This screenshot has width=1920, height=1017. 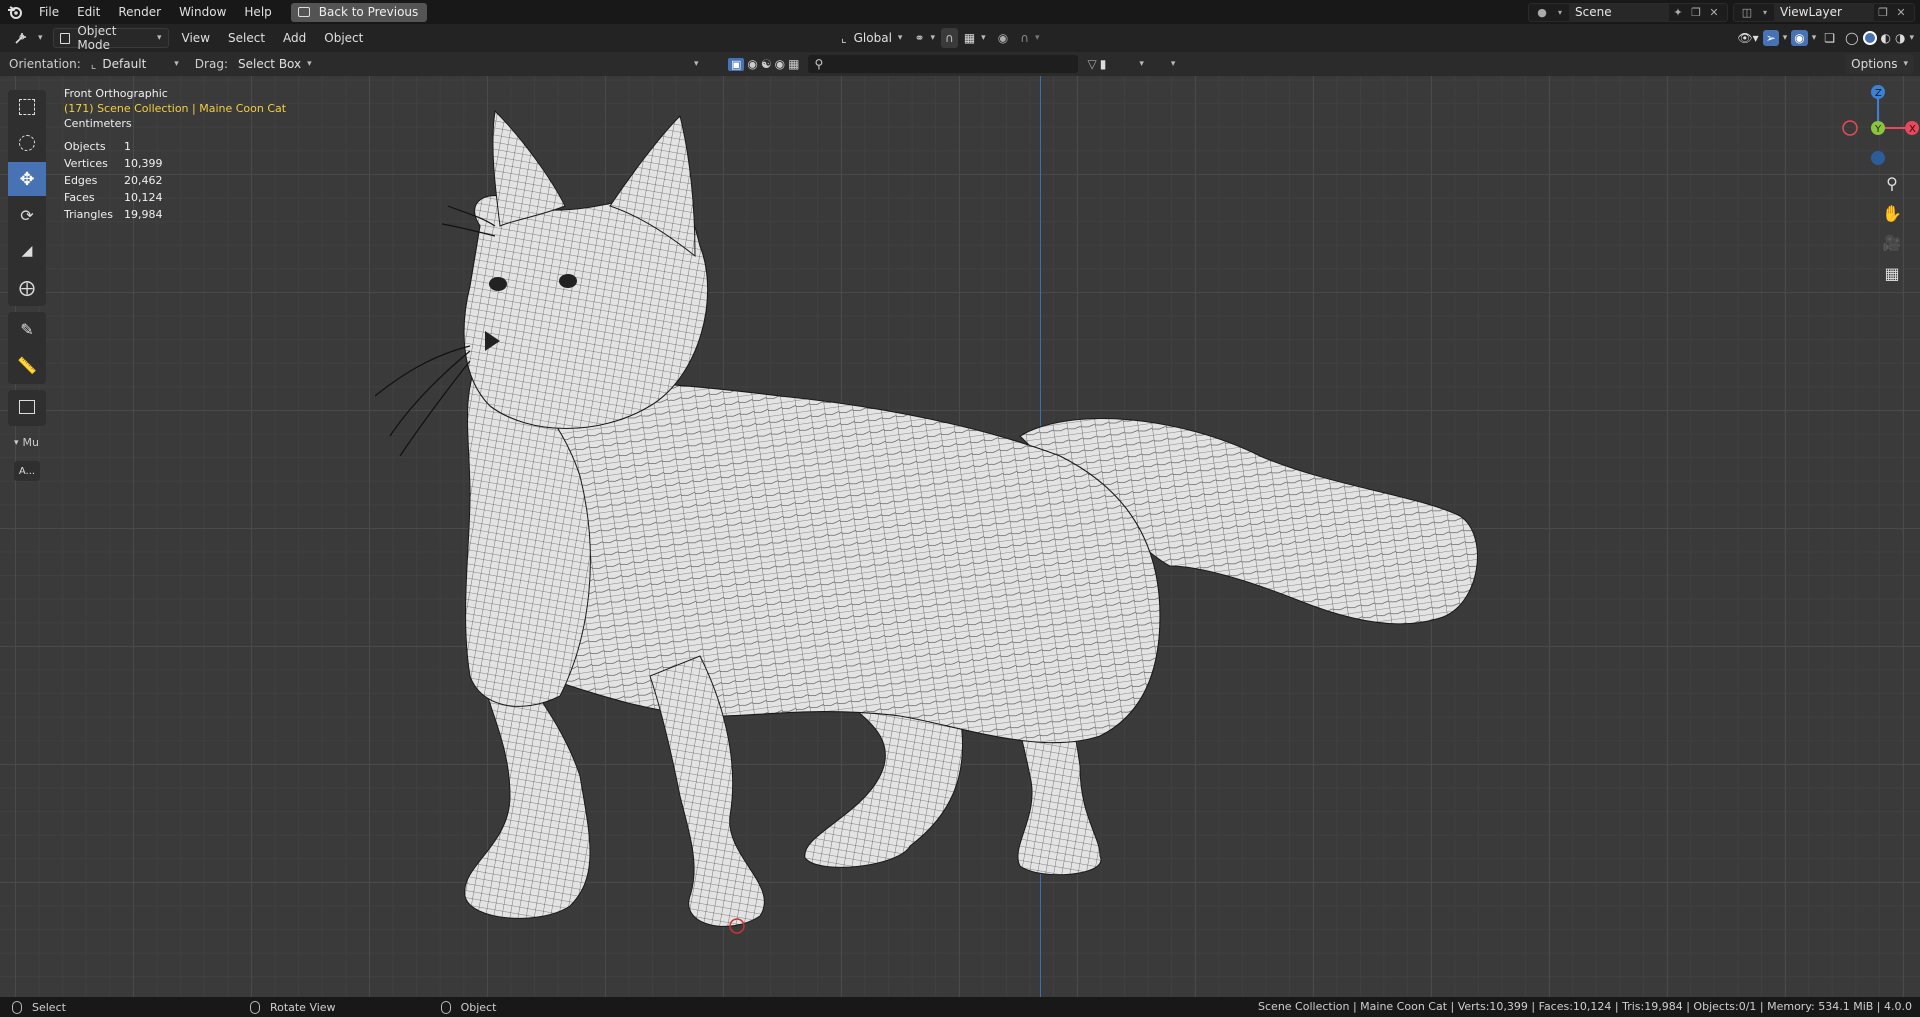 What do you see at coordinates (1091, 64) in the screenshot?
I see `filter-funnel-icon: ▽` at bounding box center [1091, 64].